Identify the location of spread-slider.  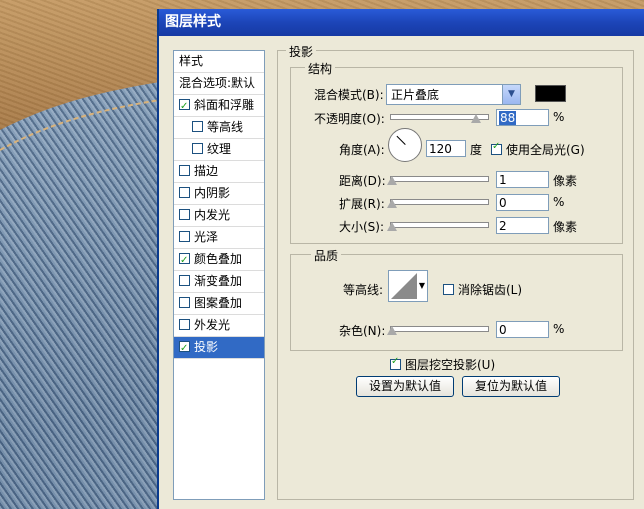
(439, 202).